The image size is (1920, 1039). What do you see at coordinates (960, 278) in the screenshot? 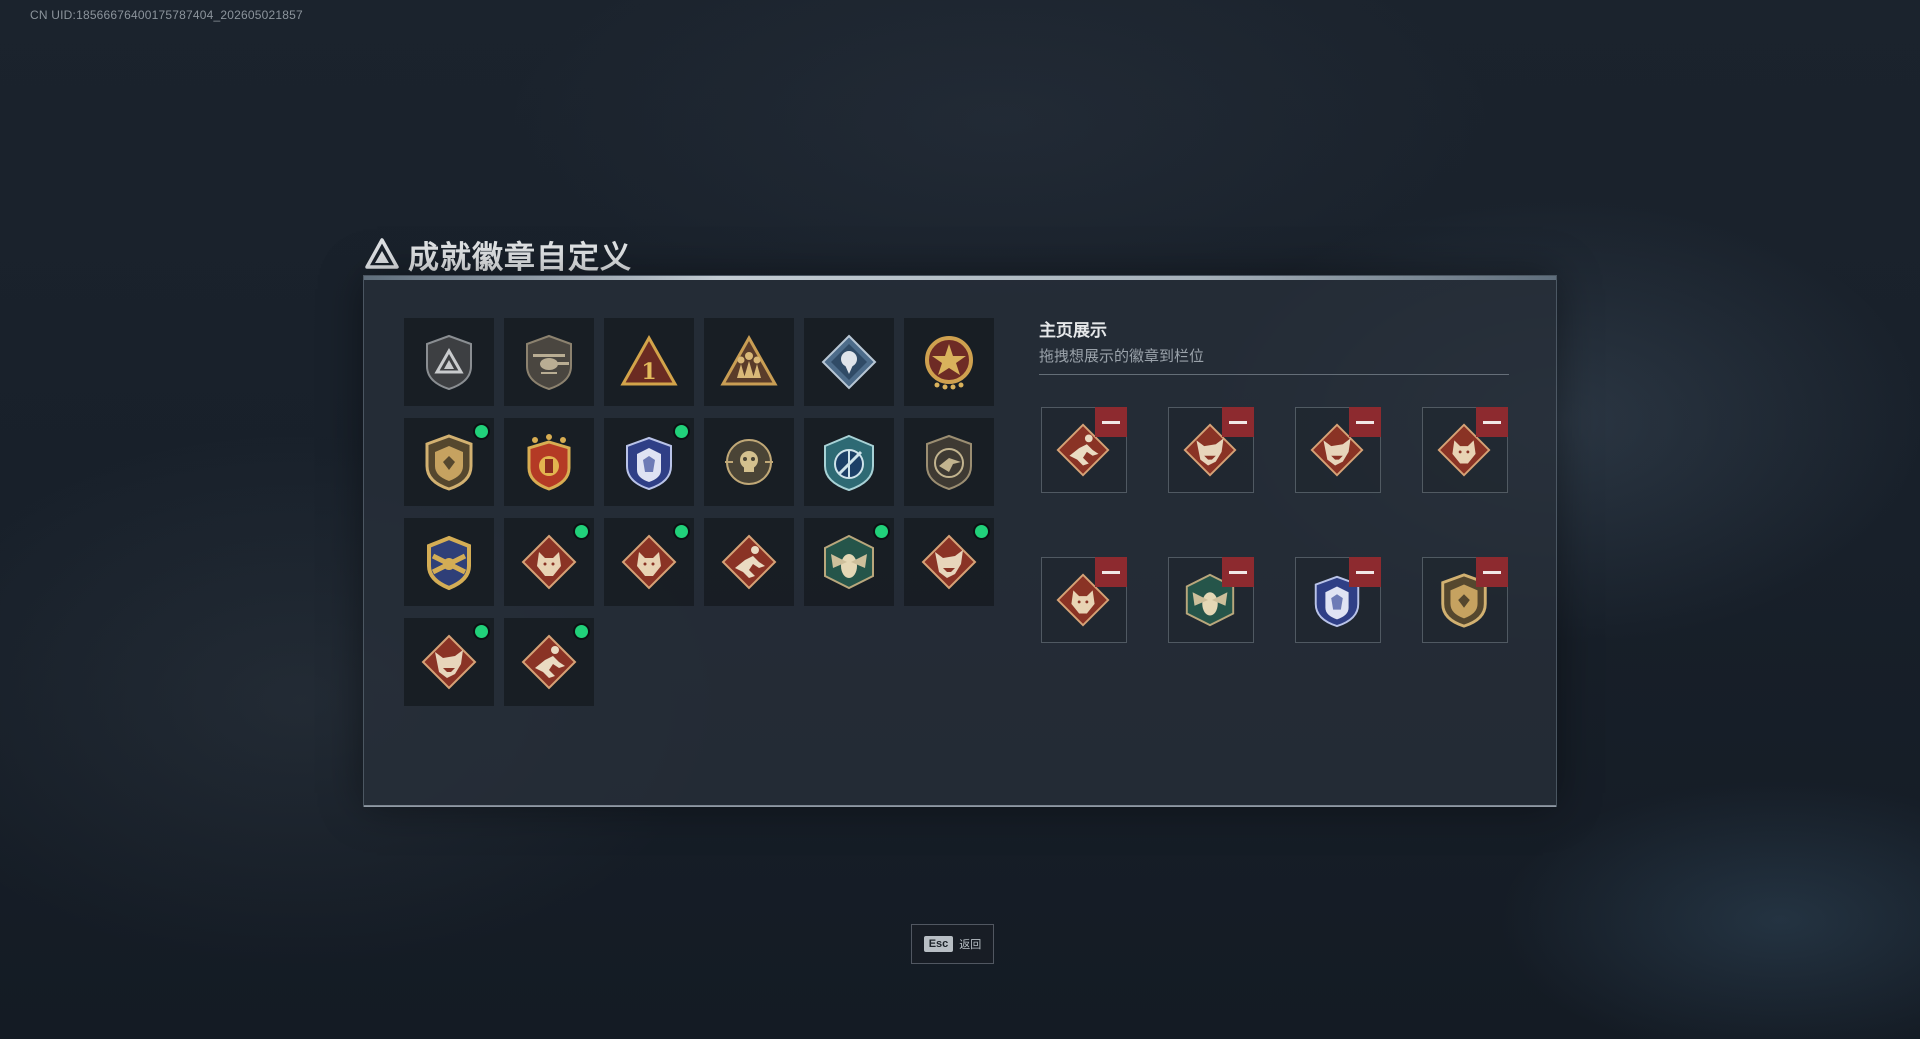
I see `panel-top-border` at bounding box center [960, 278].